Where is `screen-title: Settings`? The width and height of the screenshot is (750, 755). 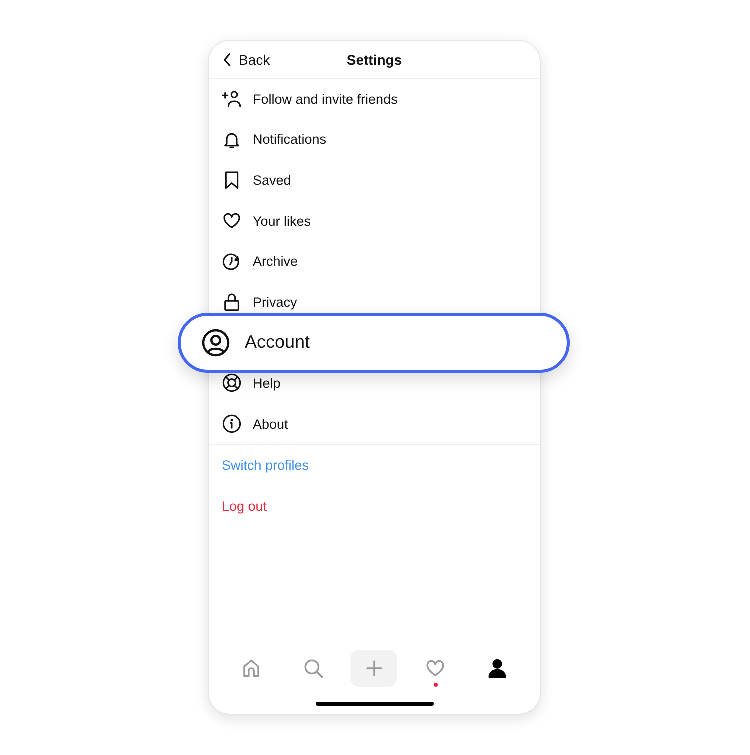
screen-title: Settings is located at coordinates (375, 60).